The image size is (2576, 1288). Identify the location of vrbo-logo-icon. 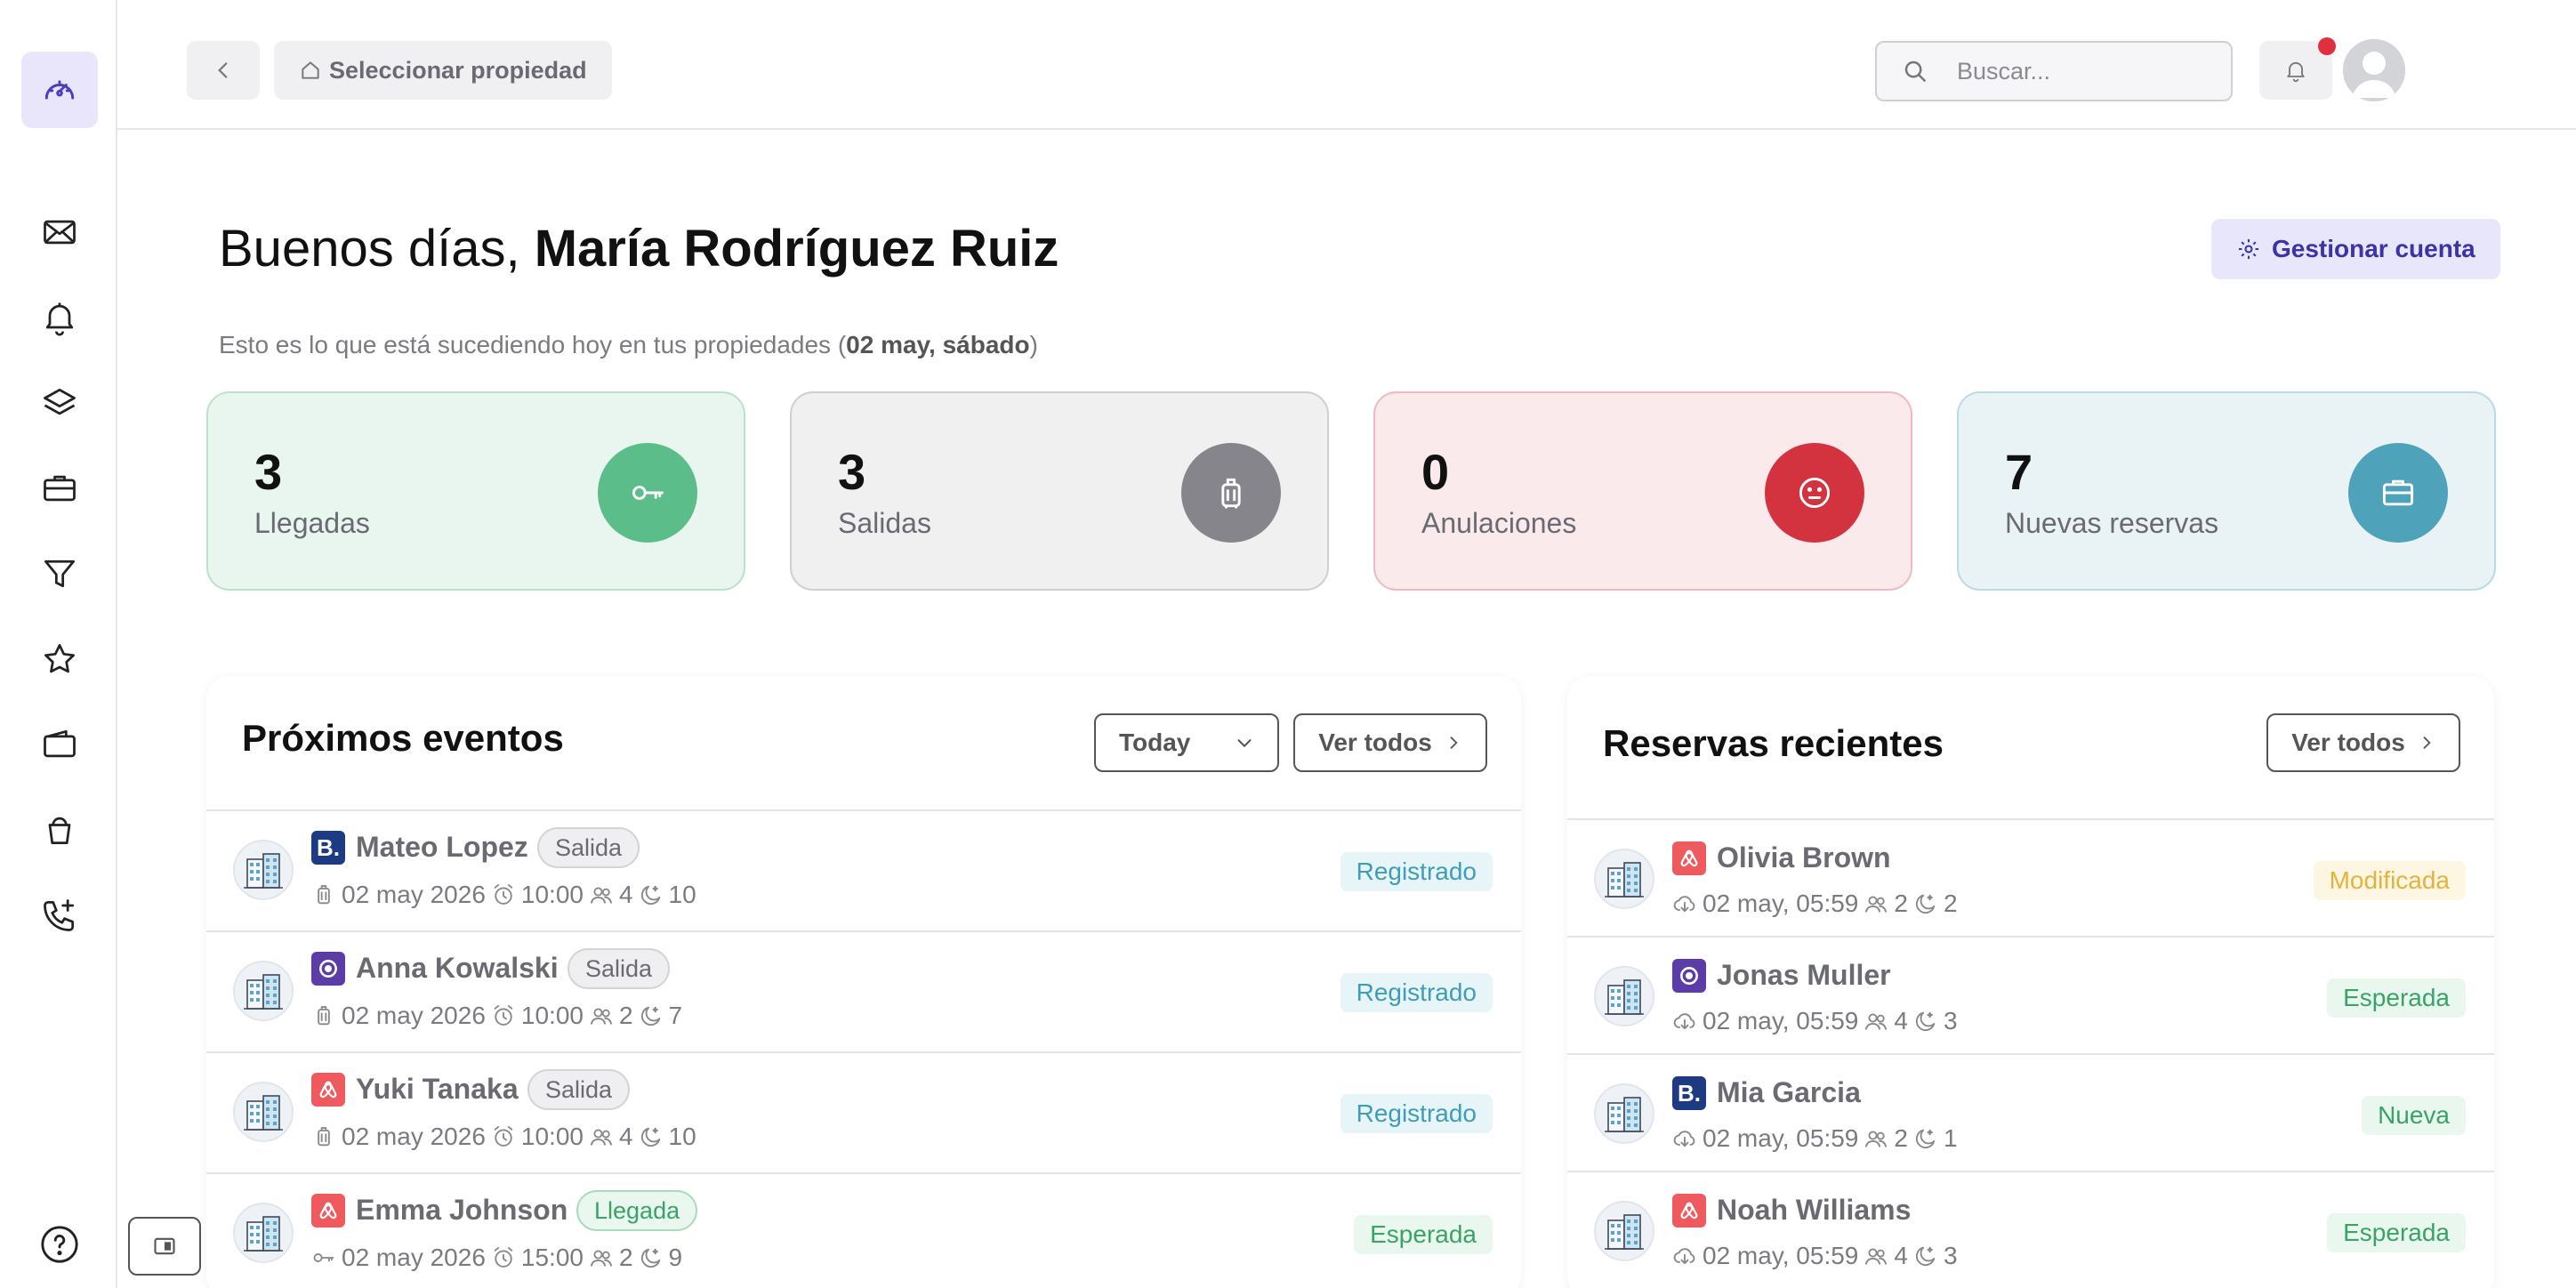
(328, 969).